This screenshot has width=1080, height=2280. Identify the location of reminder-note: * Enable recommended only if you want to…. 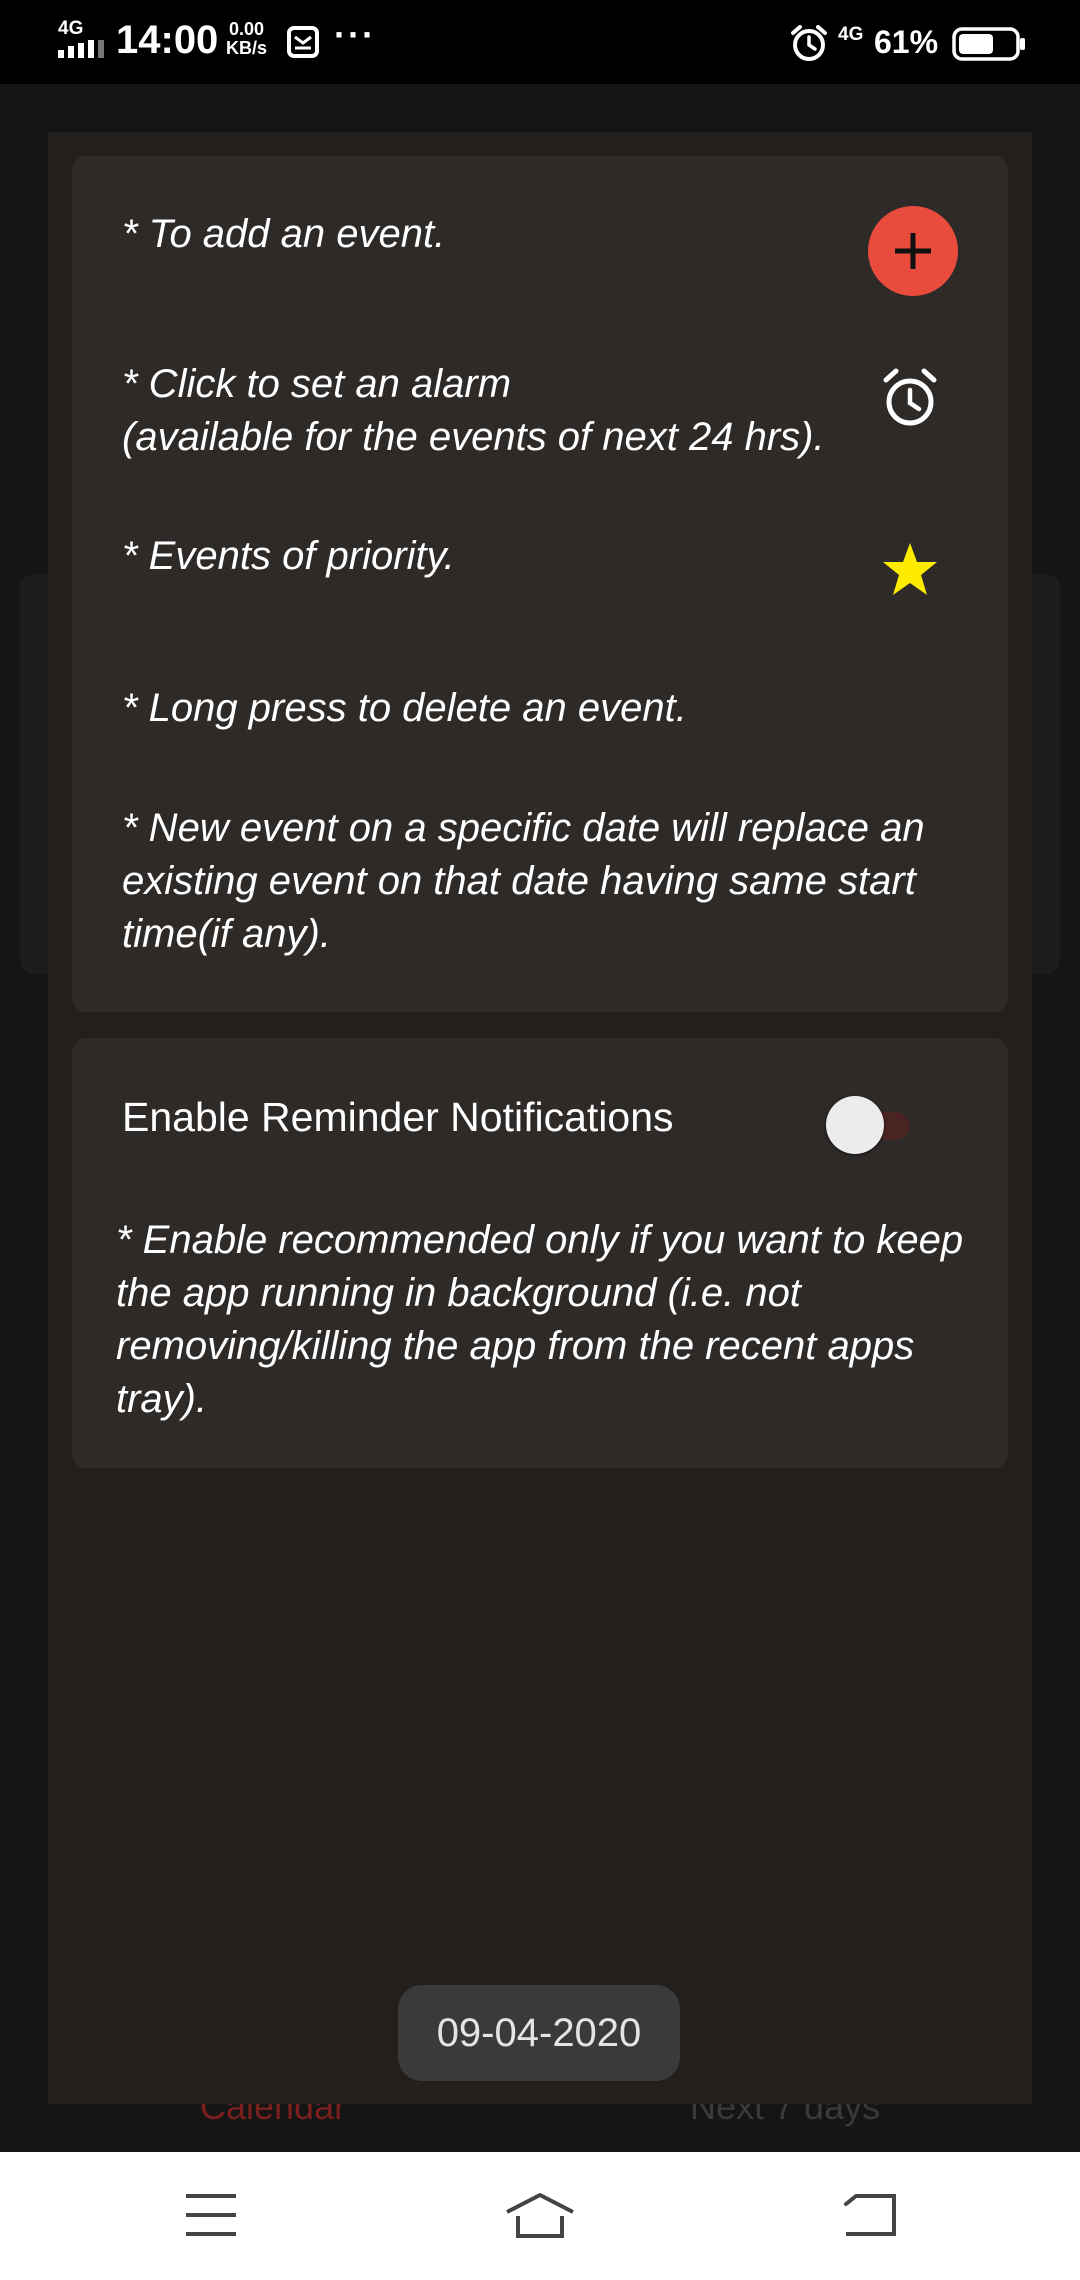
(540, 1319).